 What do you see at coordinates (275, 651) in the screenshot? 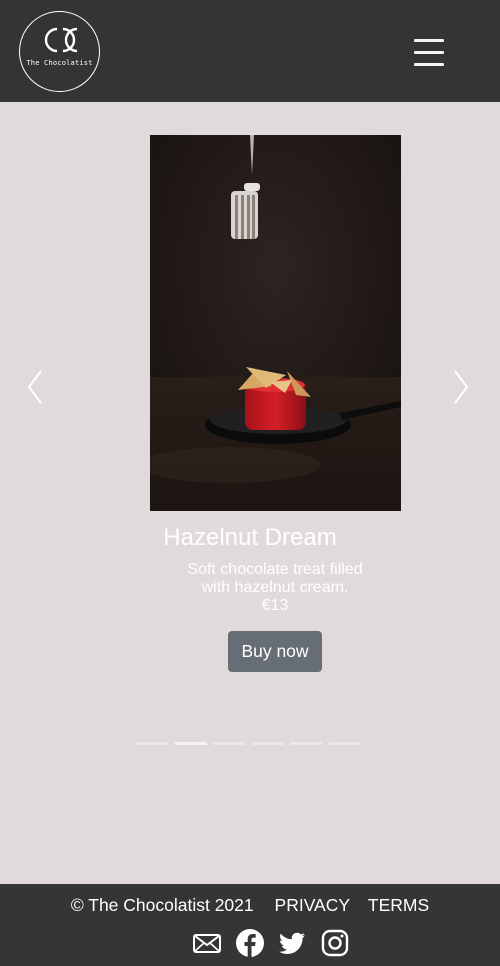
I see `buy-now-button: Buy now` at bounding box center [275, 651].